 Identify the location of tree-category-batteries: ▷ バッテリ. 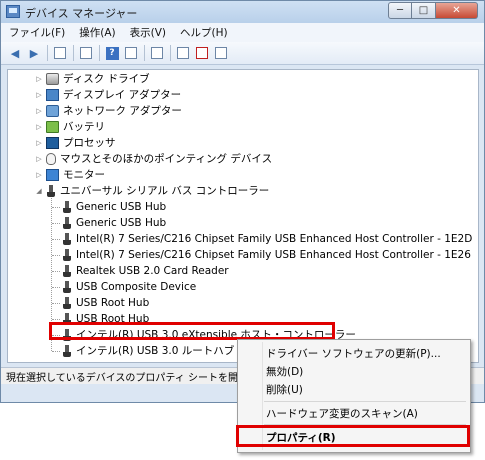
(69, 127).